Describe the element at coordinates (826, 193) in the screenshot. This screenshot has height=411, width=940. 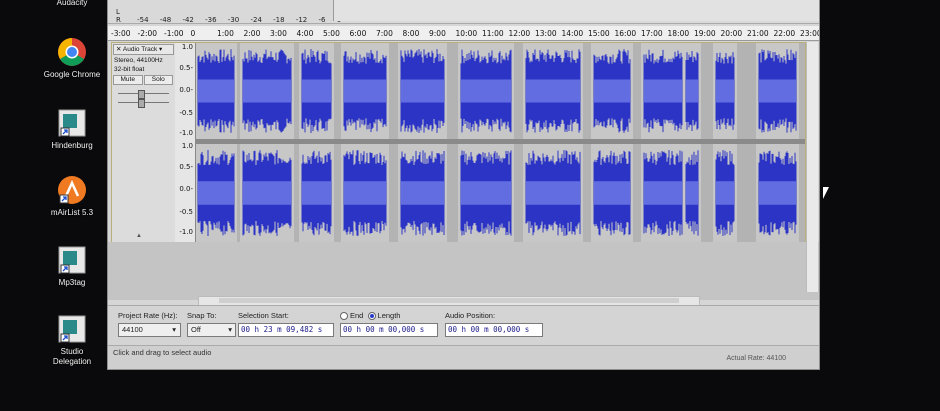
I see `mouse-cursor` at that location.